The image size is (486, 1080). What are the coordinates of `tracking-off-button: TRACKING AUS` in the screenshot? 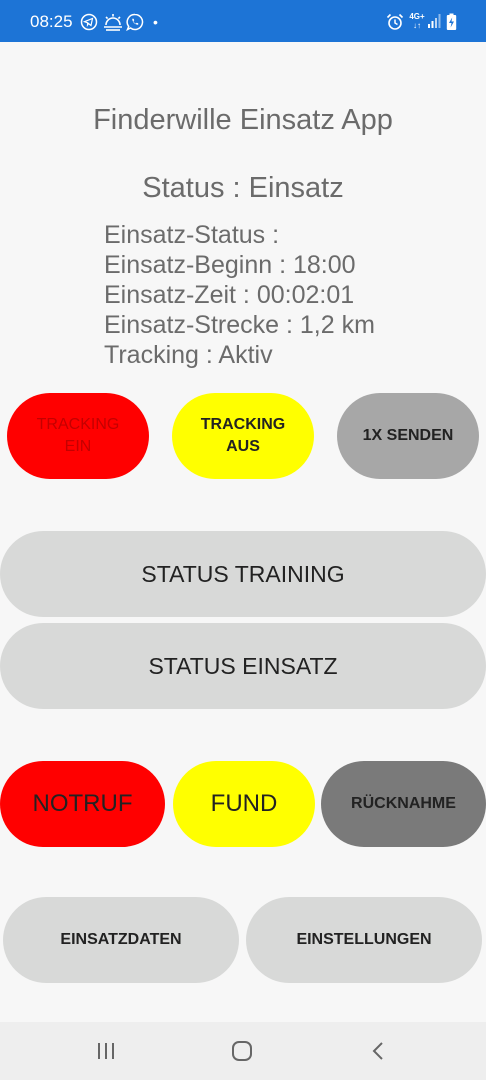 It's located at (243, 436).